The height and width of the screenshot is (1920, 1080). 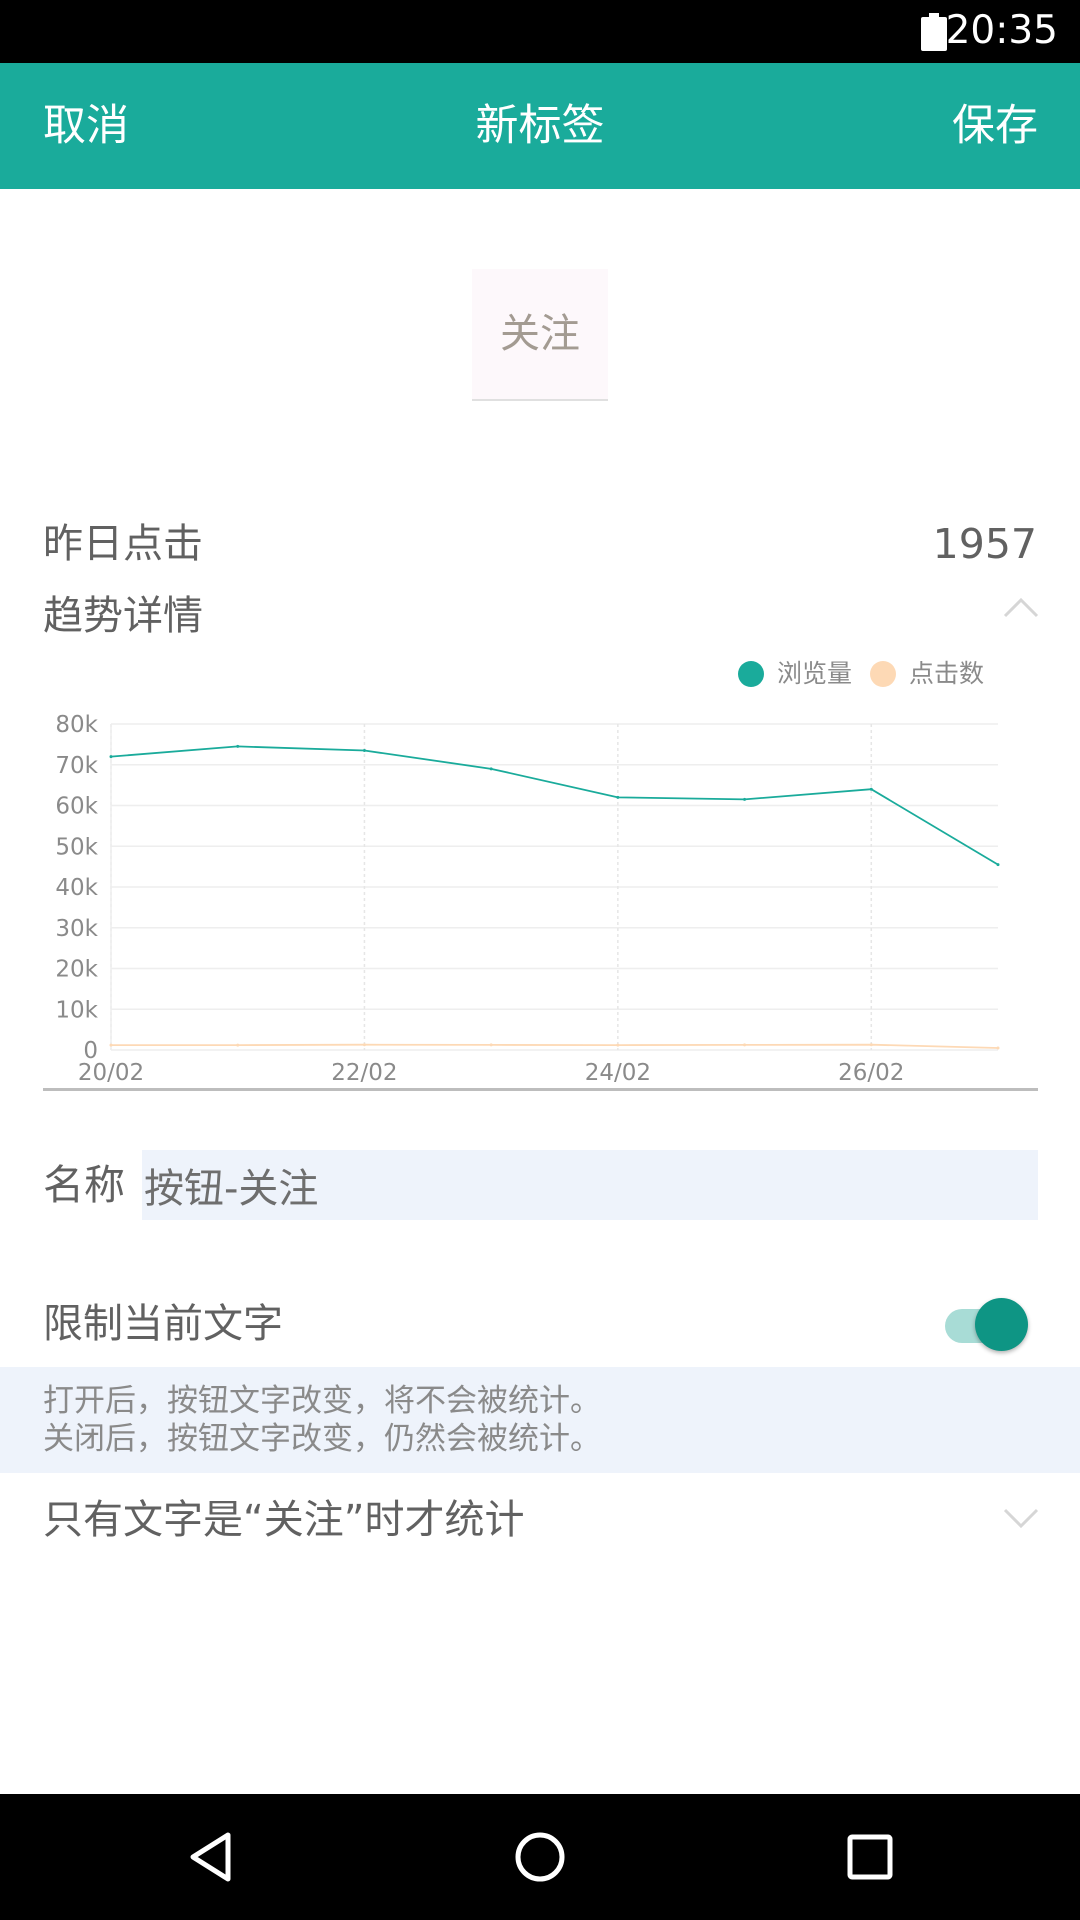 What do you see at coordinates (364, 1073) in the screenshot?
I see `x-tick-label: 22/02` at bounding box center [364, 1073].